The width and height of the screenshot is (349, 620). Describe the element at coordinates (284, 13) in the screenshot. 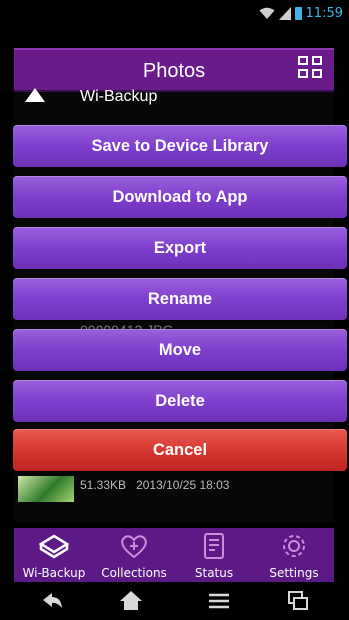

I see `signal-icon` at that location.